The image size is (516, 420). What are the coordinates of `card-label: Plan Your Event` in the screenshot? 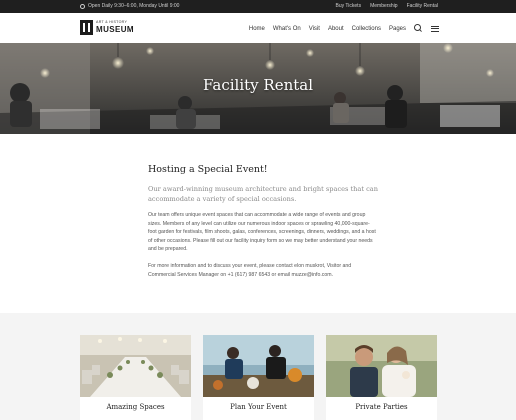 It's located at (258, 407).